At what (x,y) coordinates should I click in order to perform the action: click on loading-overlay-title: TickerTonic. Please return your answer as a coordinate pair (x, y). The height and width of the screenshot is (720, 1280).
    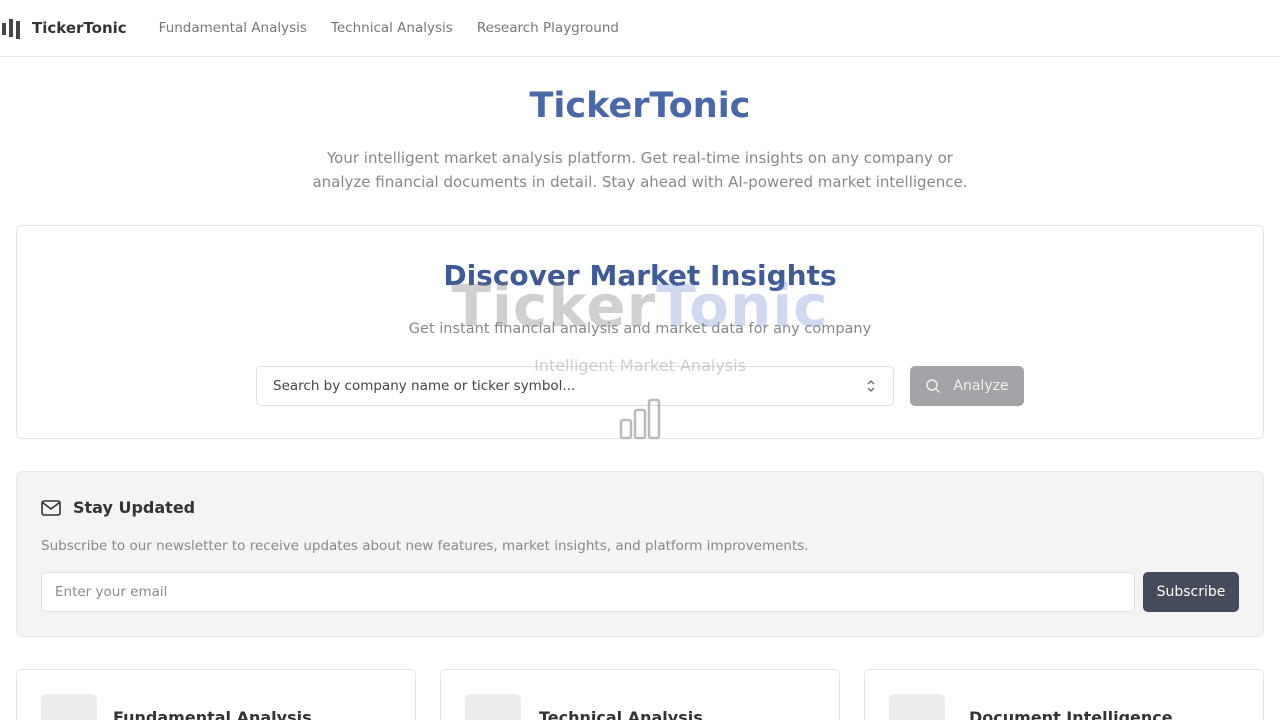
    Looking at the image, I should click on (640, 306).